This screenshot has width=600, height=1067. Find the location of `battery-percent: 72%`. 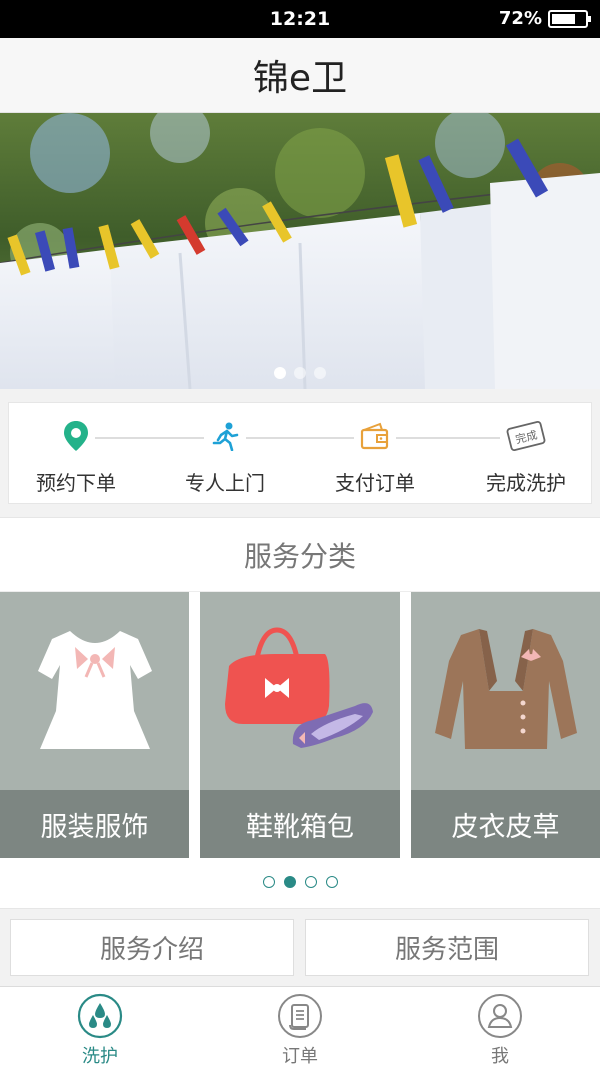

battery-percent: 72% is located at coordinates (520, 18).